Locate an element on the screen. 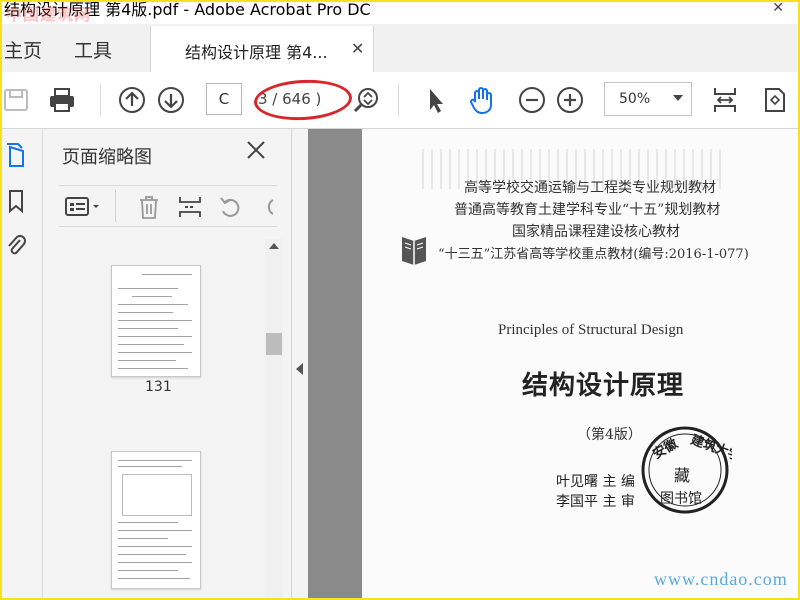 The width and height of the screenshot is (800, 600). attachment-icon is located at coordinates (16, 245).